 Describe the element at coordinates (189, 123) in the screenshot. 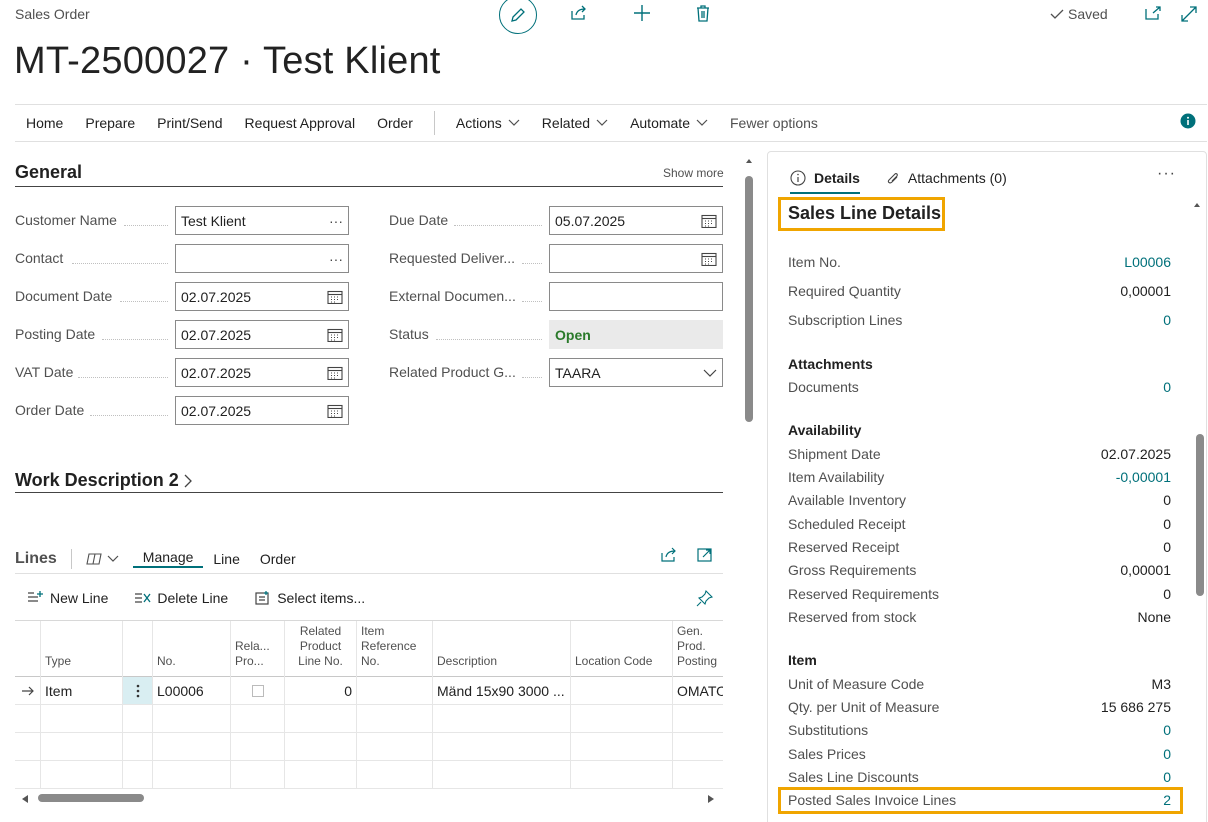

I see `action-print-send: Print/Send` at that location.